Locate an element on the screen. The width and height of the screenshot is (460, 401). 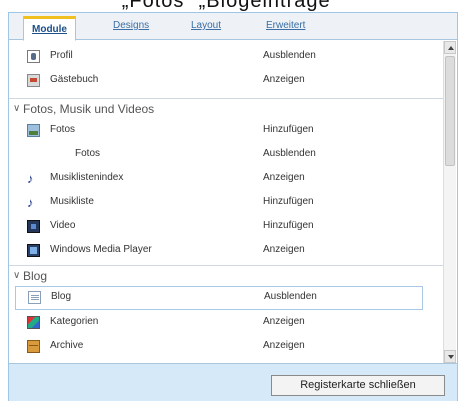
module-row-video: Video Hinzufügen is located at coordinates (226, 227).